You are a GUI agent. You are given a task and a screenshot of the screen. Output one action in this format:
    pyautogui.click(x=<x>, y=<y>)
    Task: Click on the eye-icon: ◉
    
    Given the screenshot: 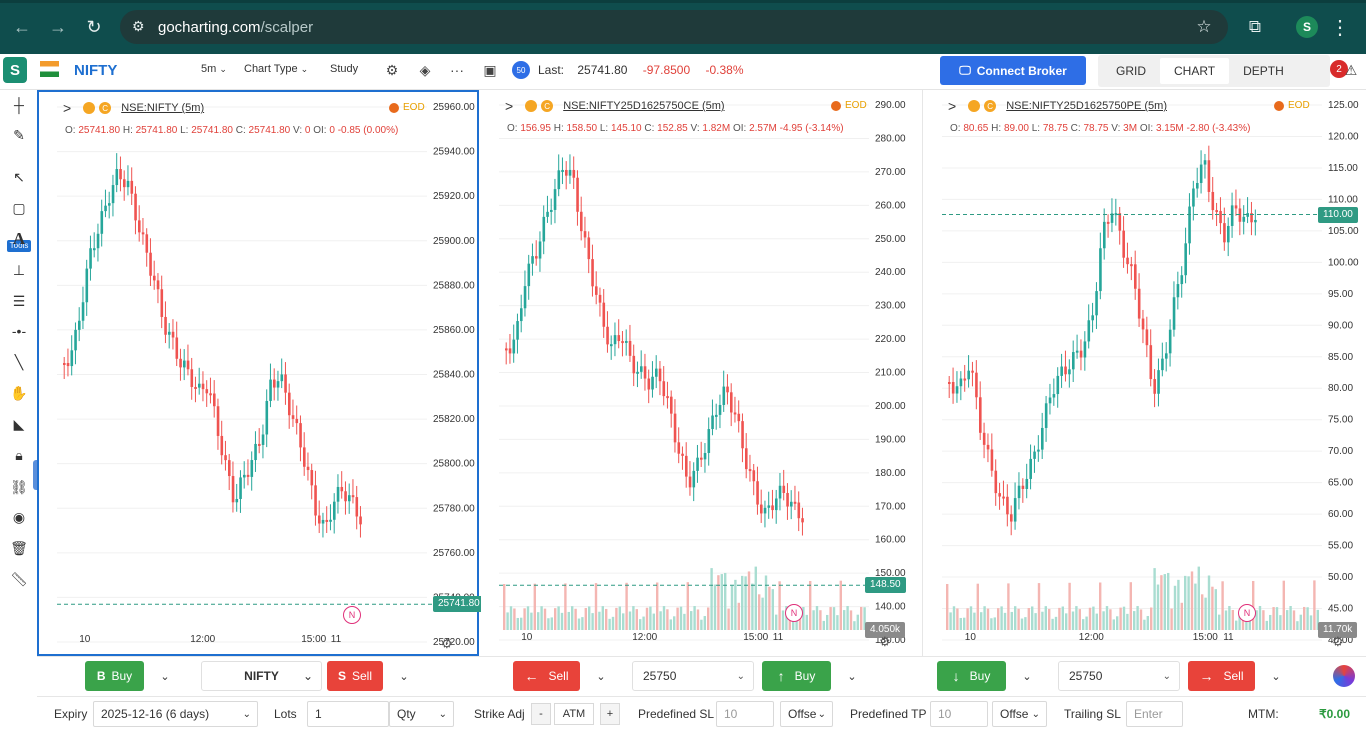 What is the action you would take?
    pyautogui.click(x=19, y=517)
    